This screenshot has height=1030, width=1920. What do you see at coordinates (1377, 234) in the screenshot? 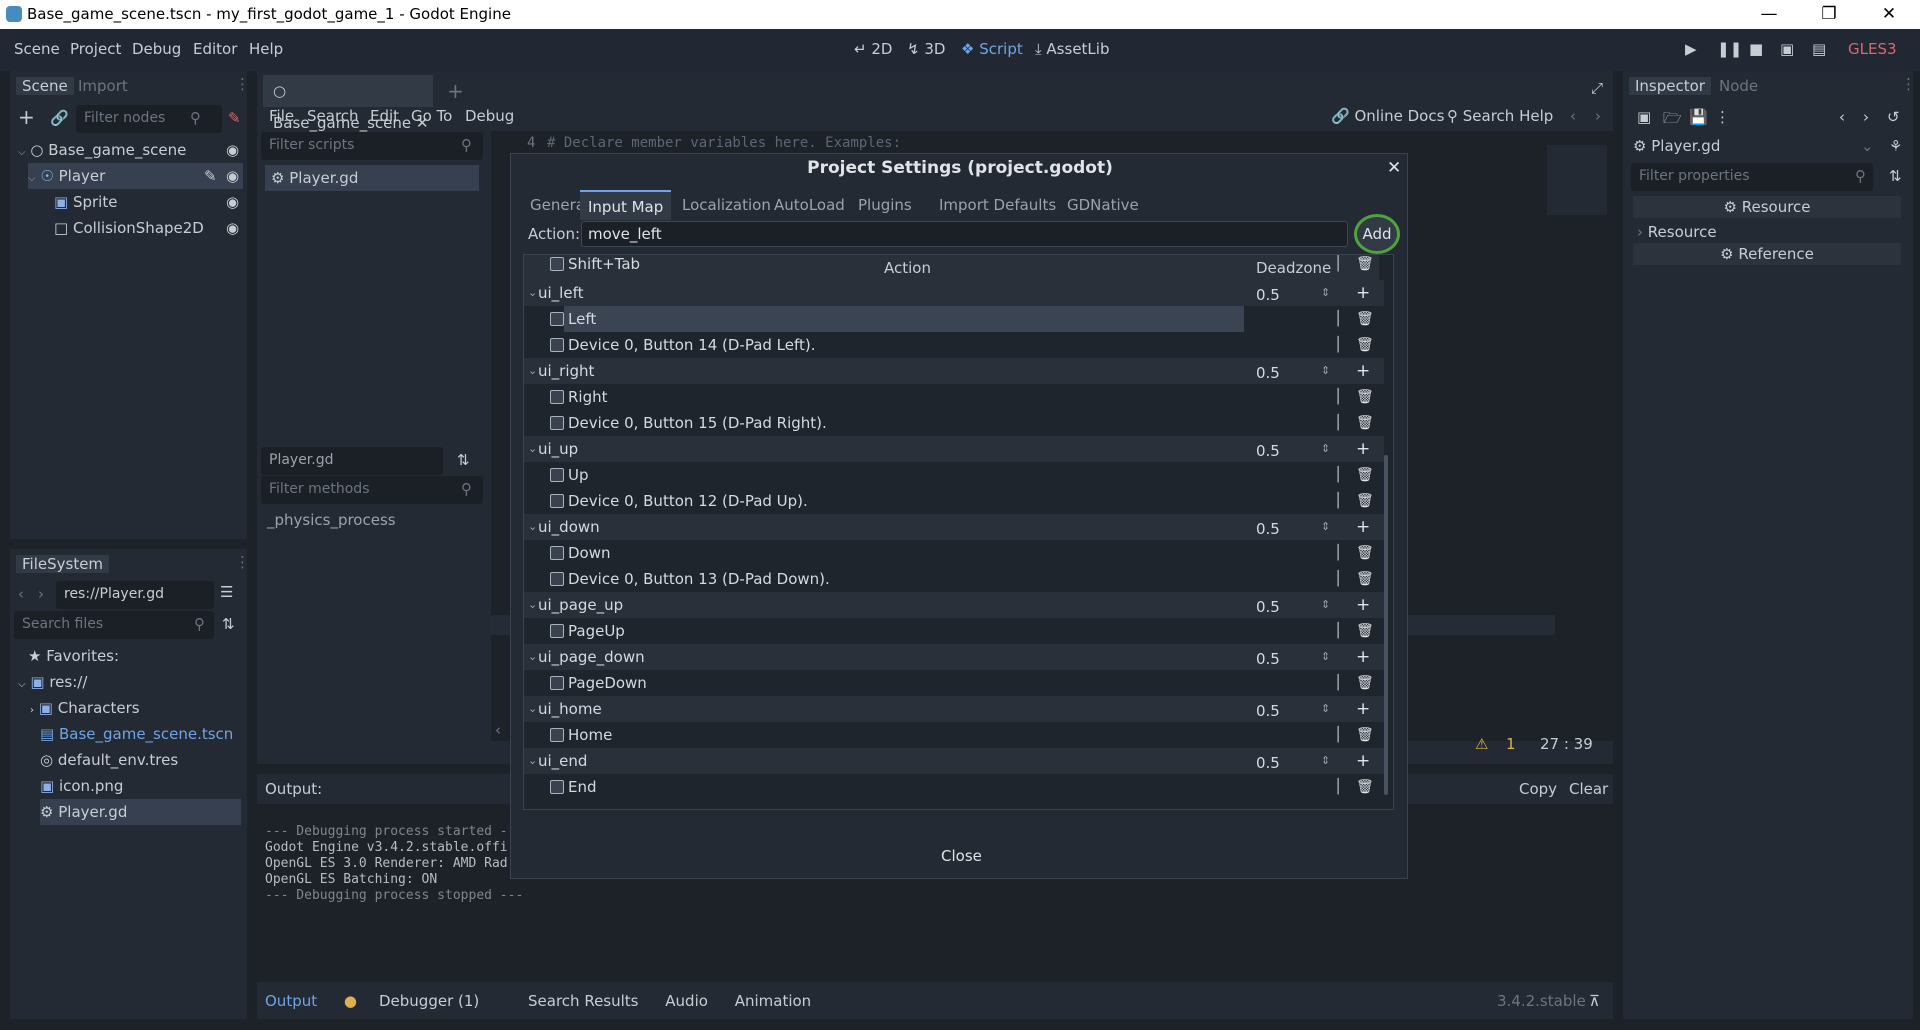
I see `add-action-button: Add` at bounding box center [1377, 234].